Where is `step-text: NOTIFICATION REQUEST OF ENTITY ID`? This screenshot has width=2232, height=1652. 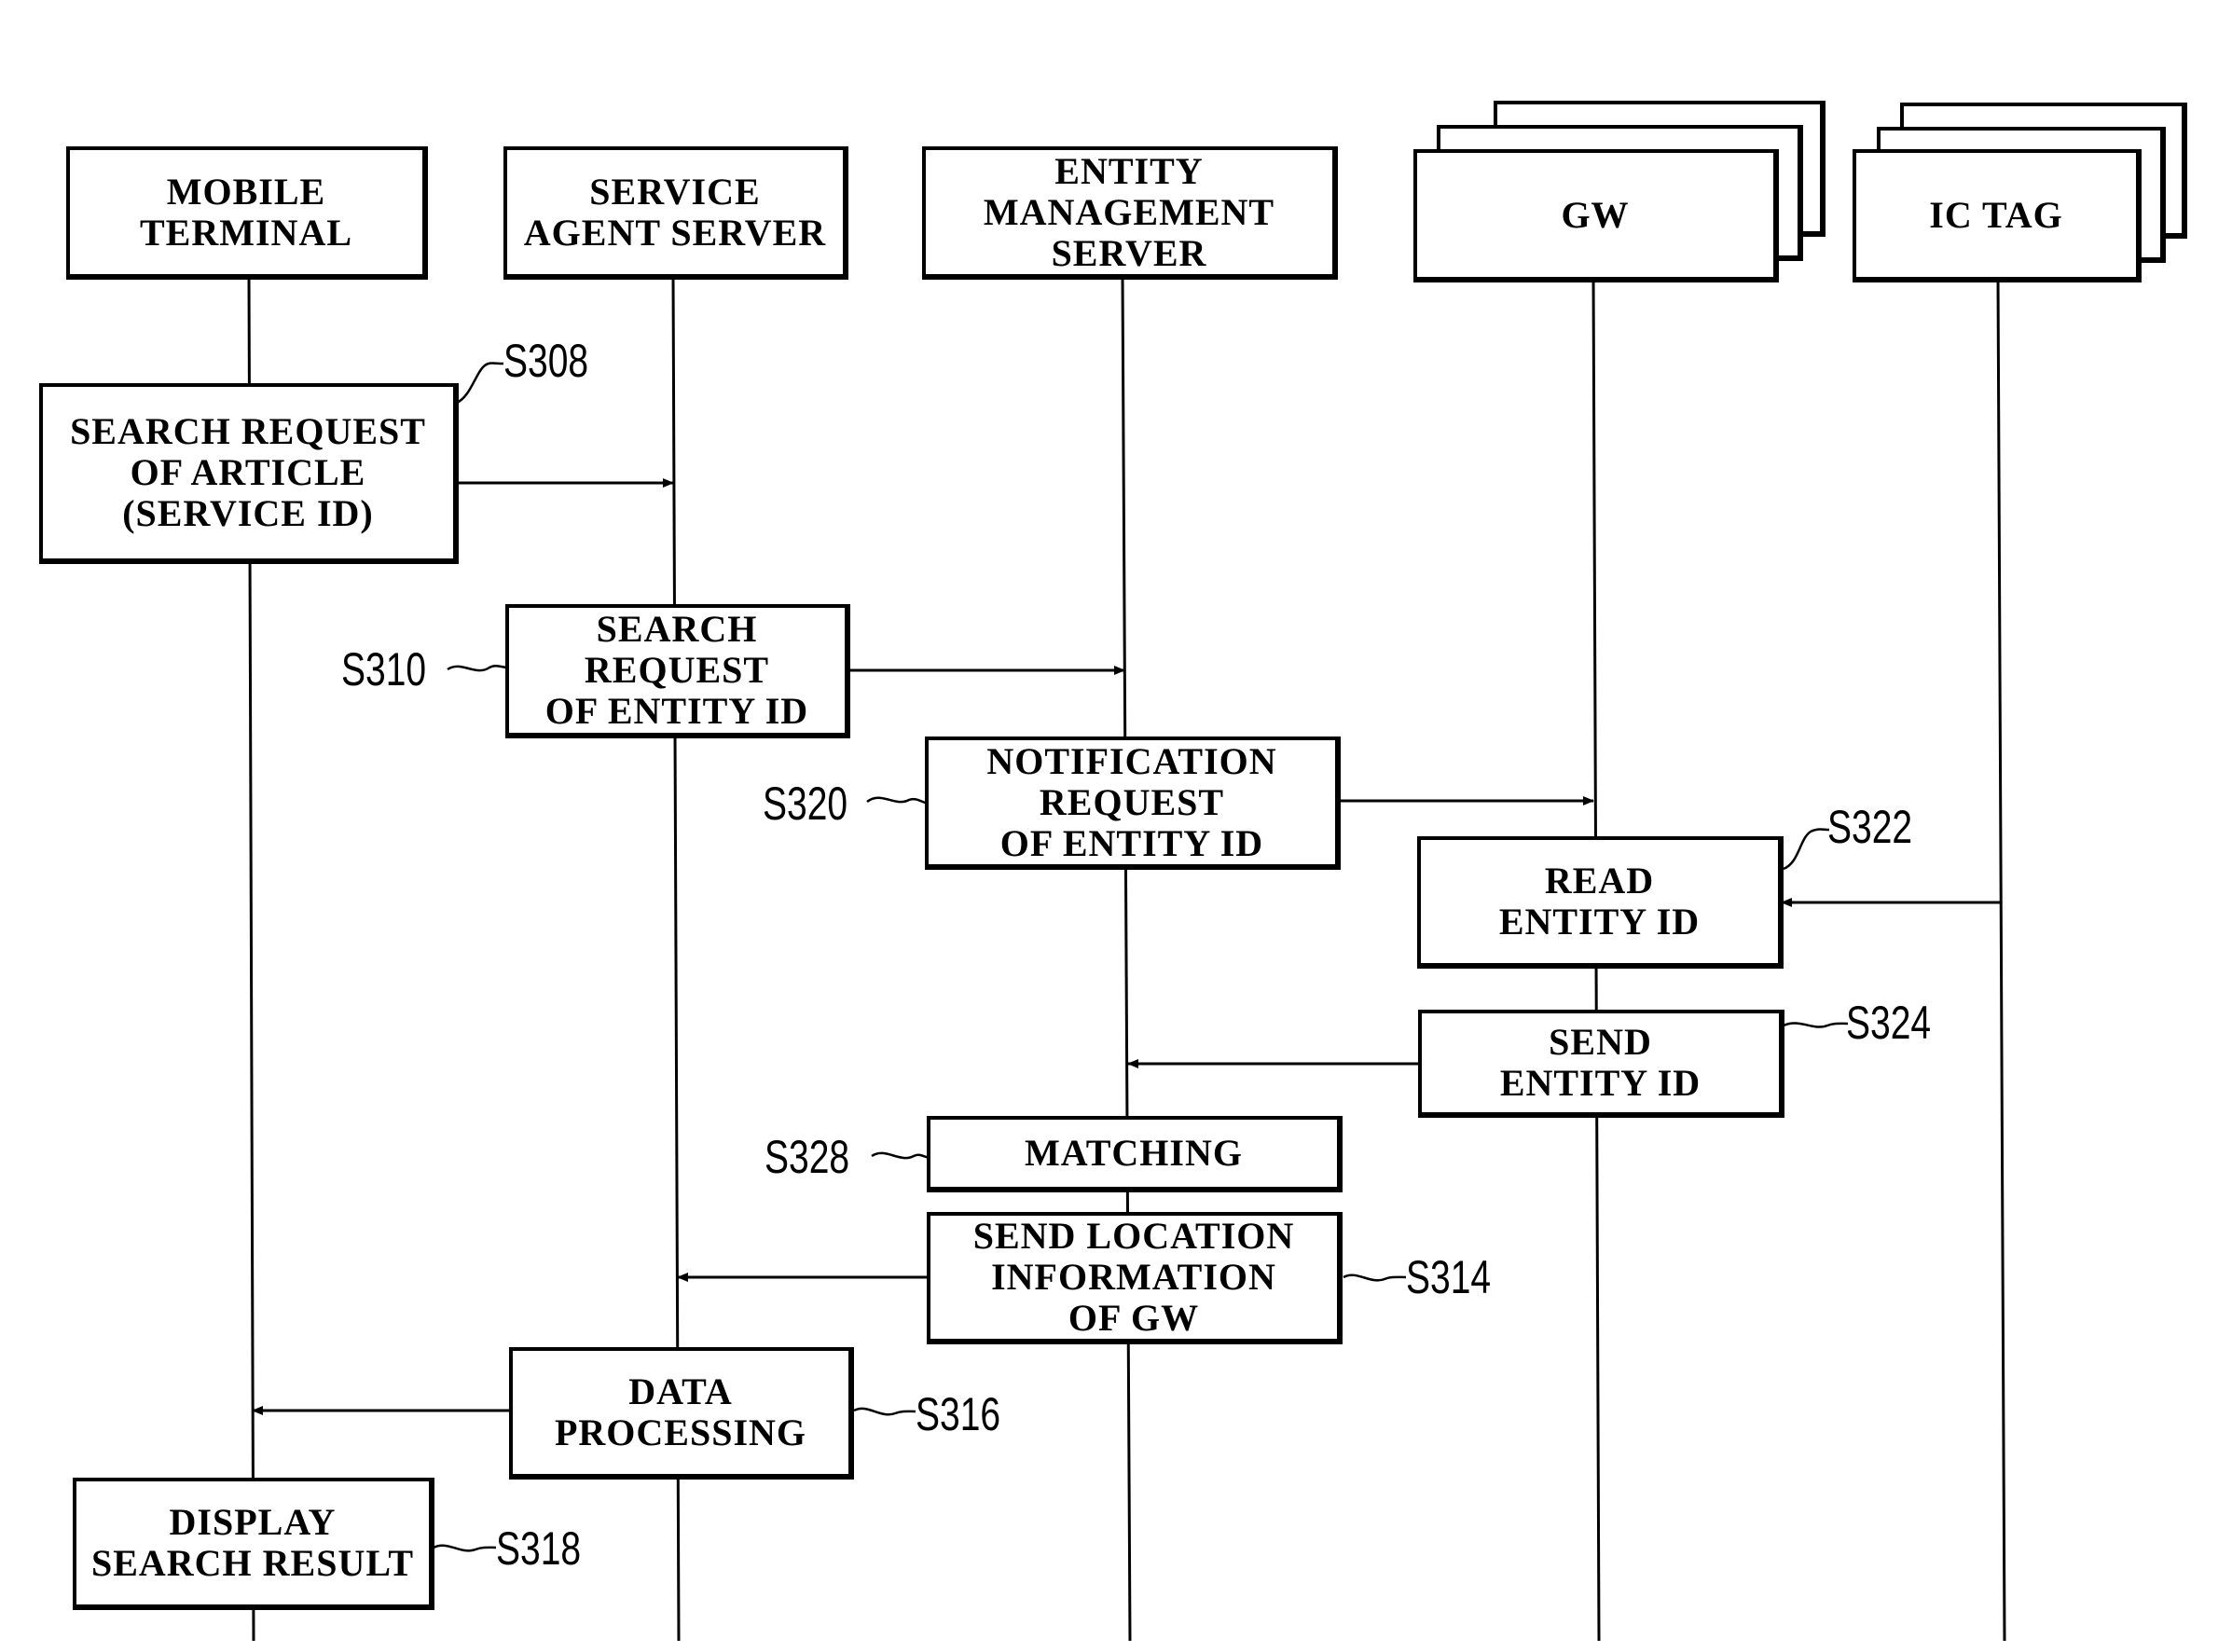 step-text: NOTIFICATION REQUEST OF ENTITY ID is located at coordinates (1131, 802).